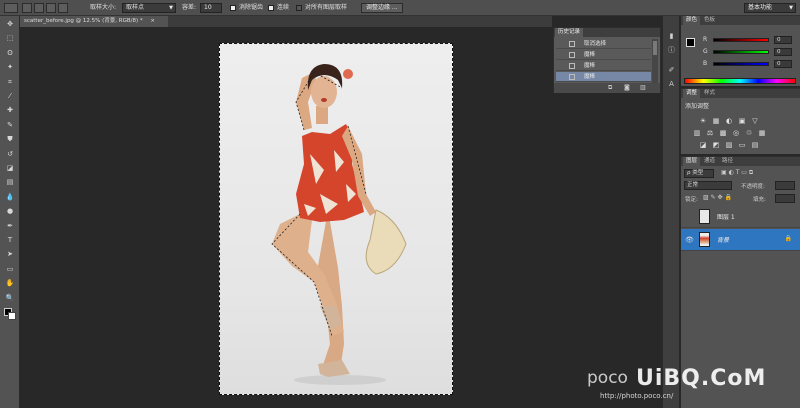 Image resolution: width=800 pixels, height=408 pixels. Describe the element at coordinates (10, 168) in the screenshot. I see `eraser-icon: ◪` at that location.